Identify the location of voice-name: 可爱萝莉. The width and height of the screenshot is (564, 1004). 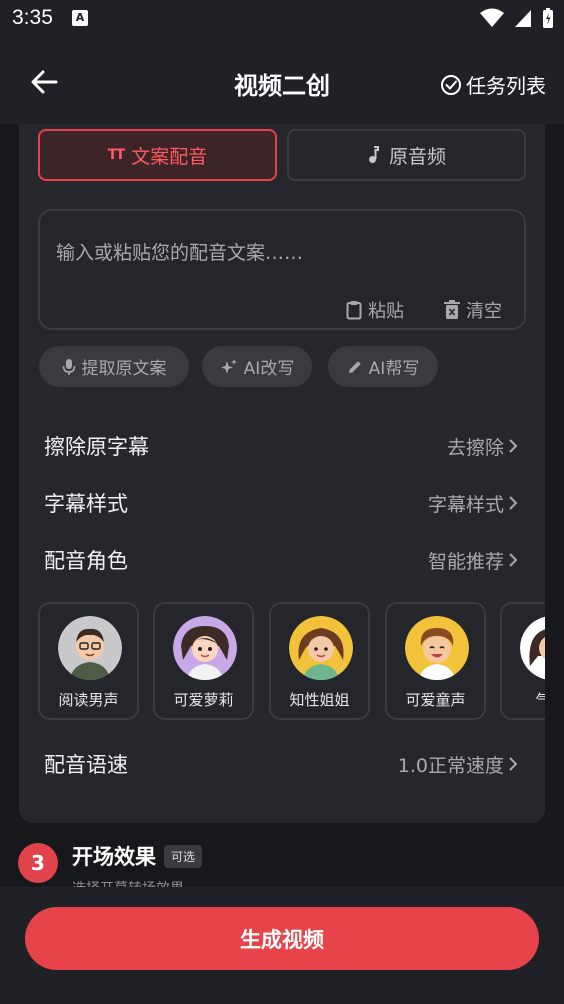
(203, 700).